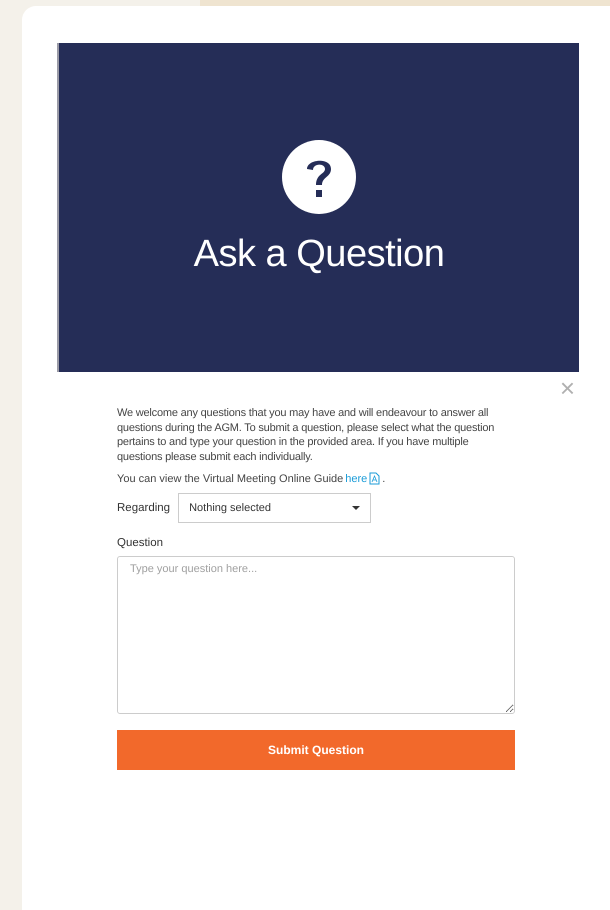  Describe the element at coordinates (356, 478) in the screenshot. I see `guide-link: here` at that location.